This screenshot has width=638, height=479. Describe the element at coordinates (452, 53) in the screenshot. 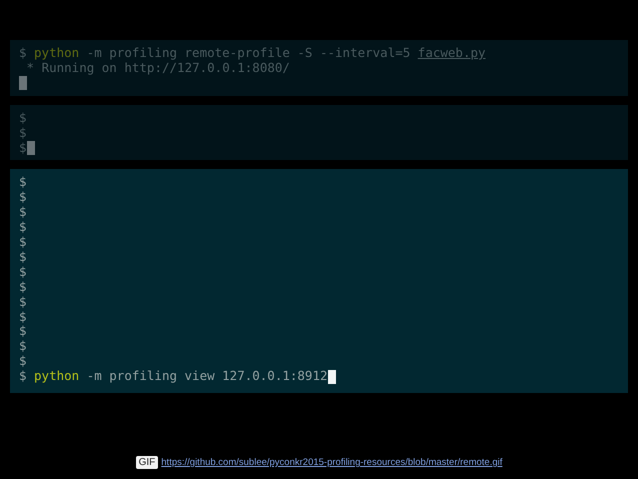

I see `file-argument: facweb.py` at that location.